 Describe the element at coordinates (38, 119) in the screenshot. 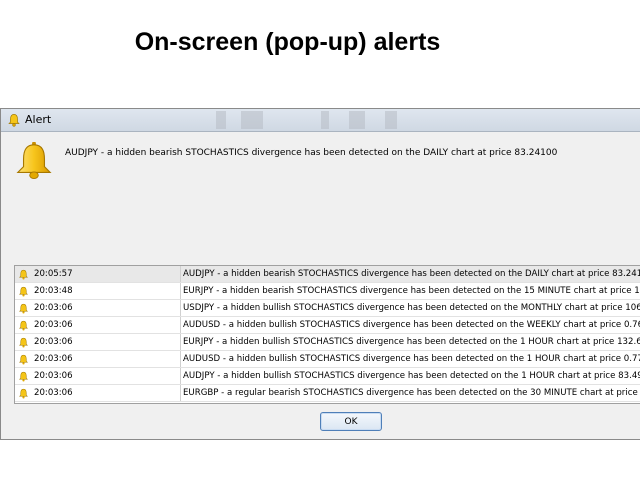

I see `dialog-title: Alert` at that location.